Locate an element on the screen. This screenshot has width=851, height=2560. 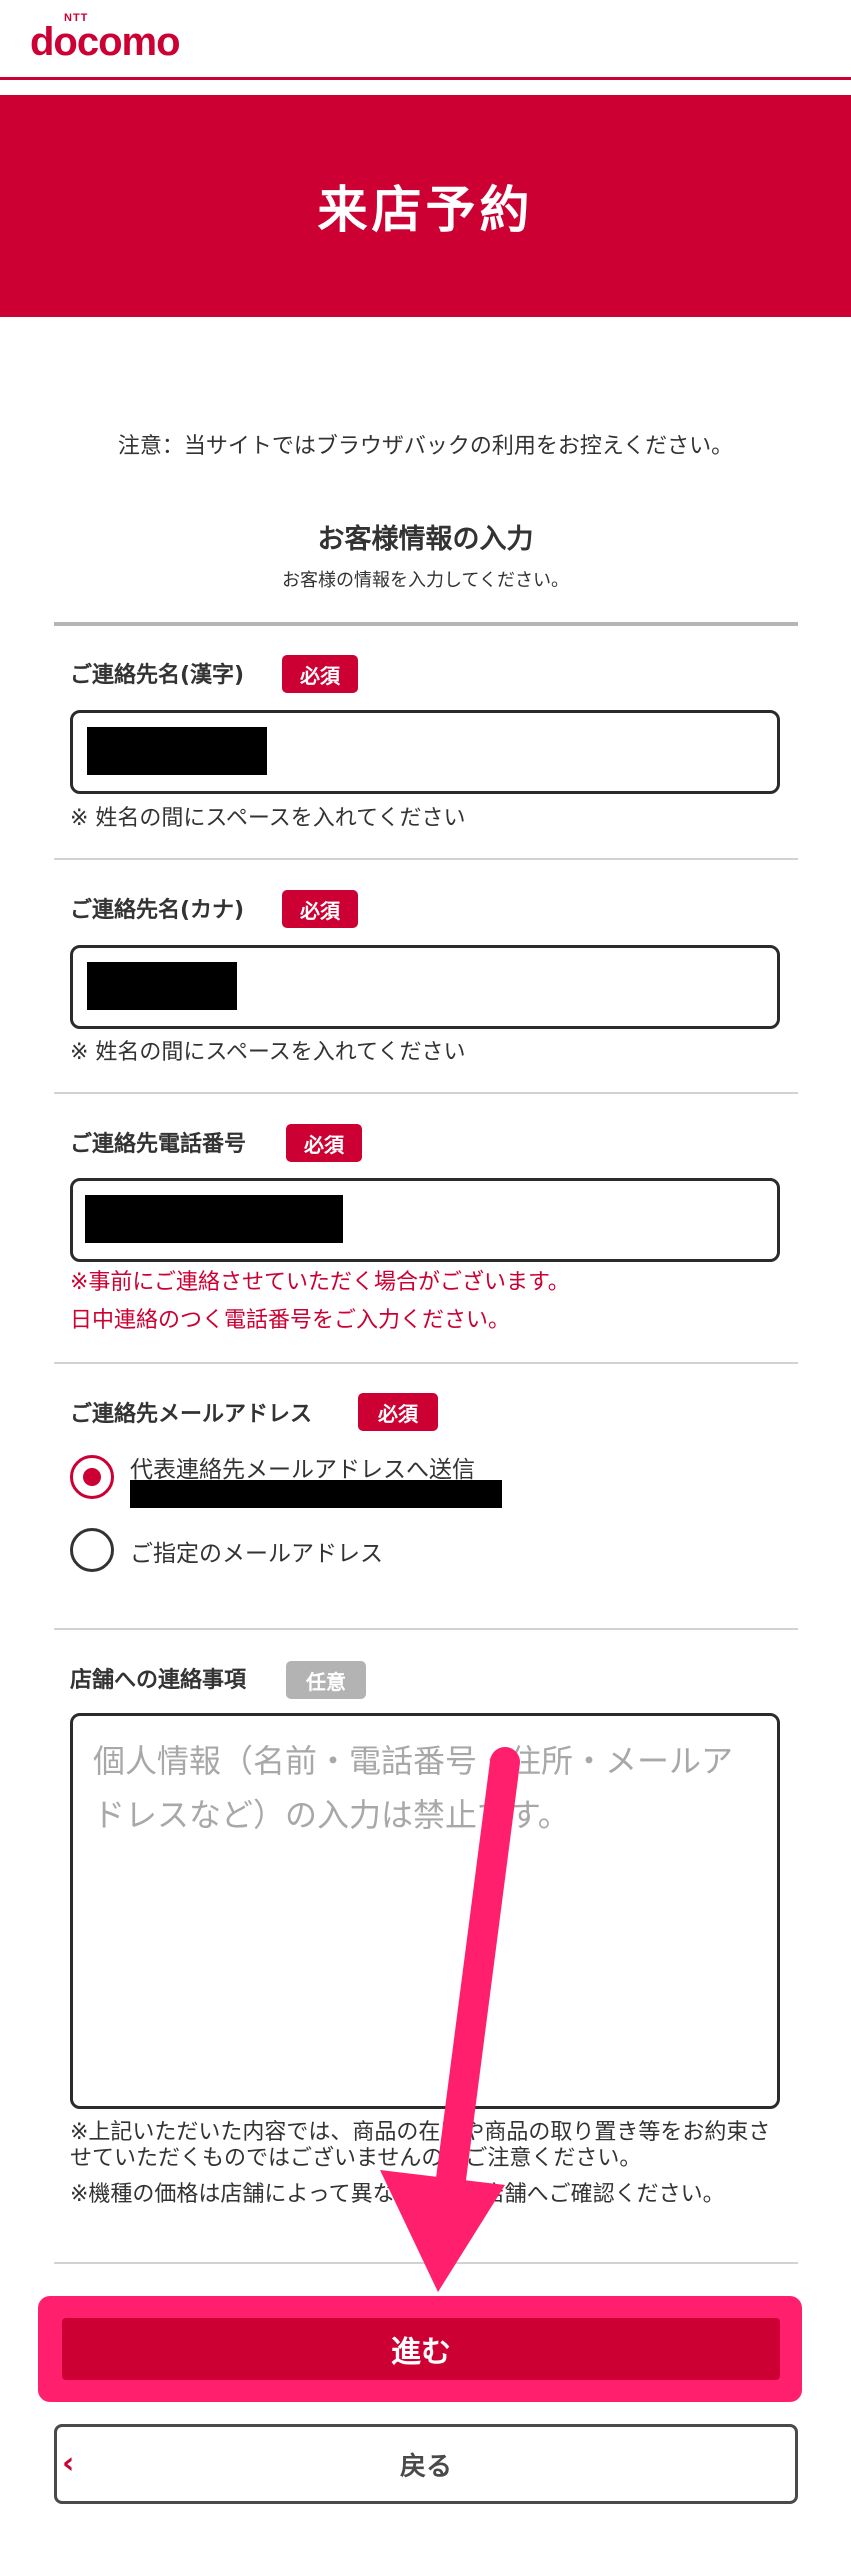
phone-warning-line2: 日中連絡のつく電話番号をご入力ください。 is located at coordinates (290, 1320).